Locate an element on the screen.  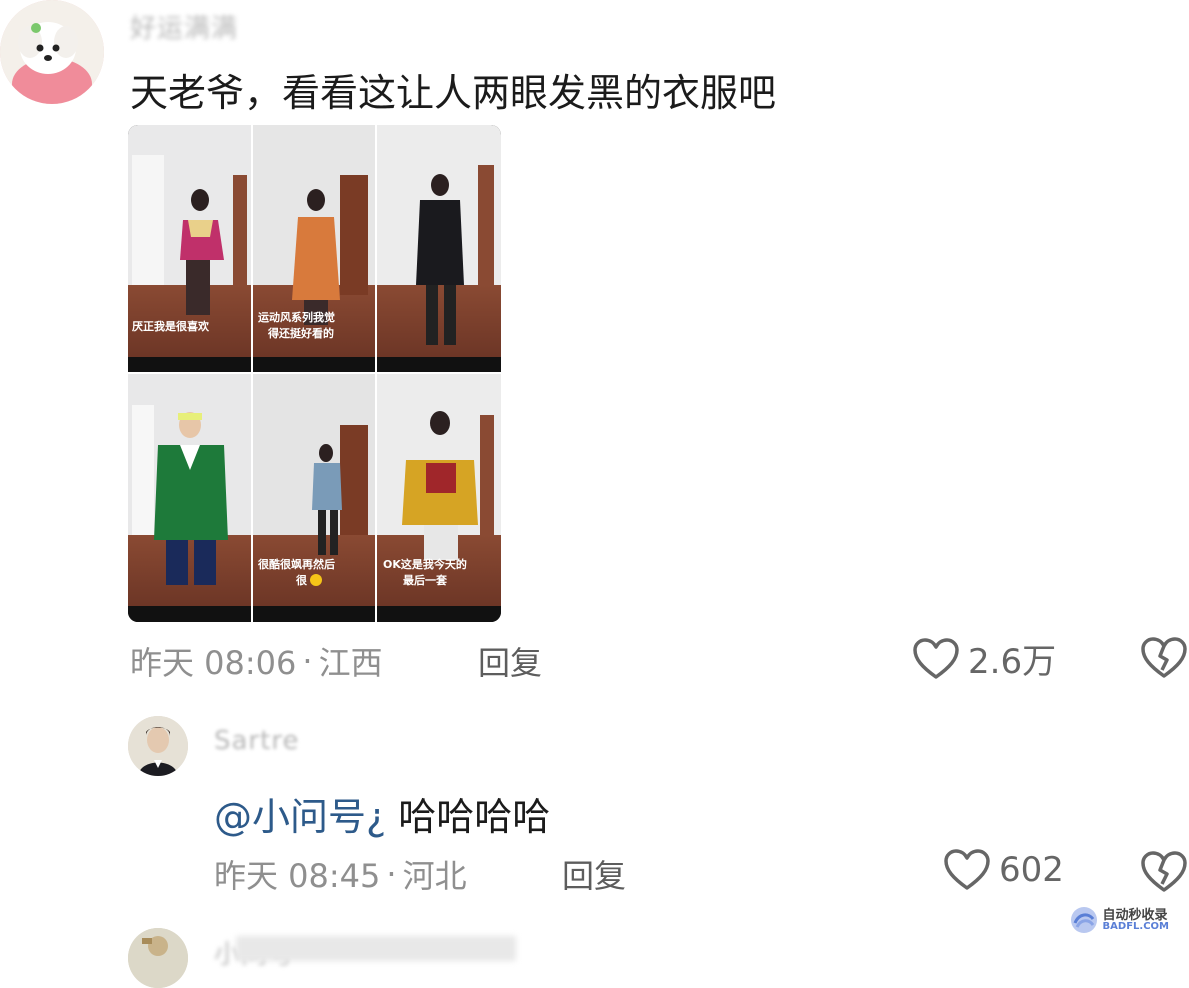
reply-text: @小问号¿ 哈哈哈哈 is located at coordinates (382, 813).